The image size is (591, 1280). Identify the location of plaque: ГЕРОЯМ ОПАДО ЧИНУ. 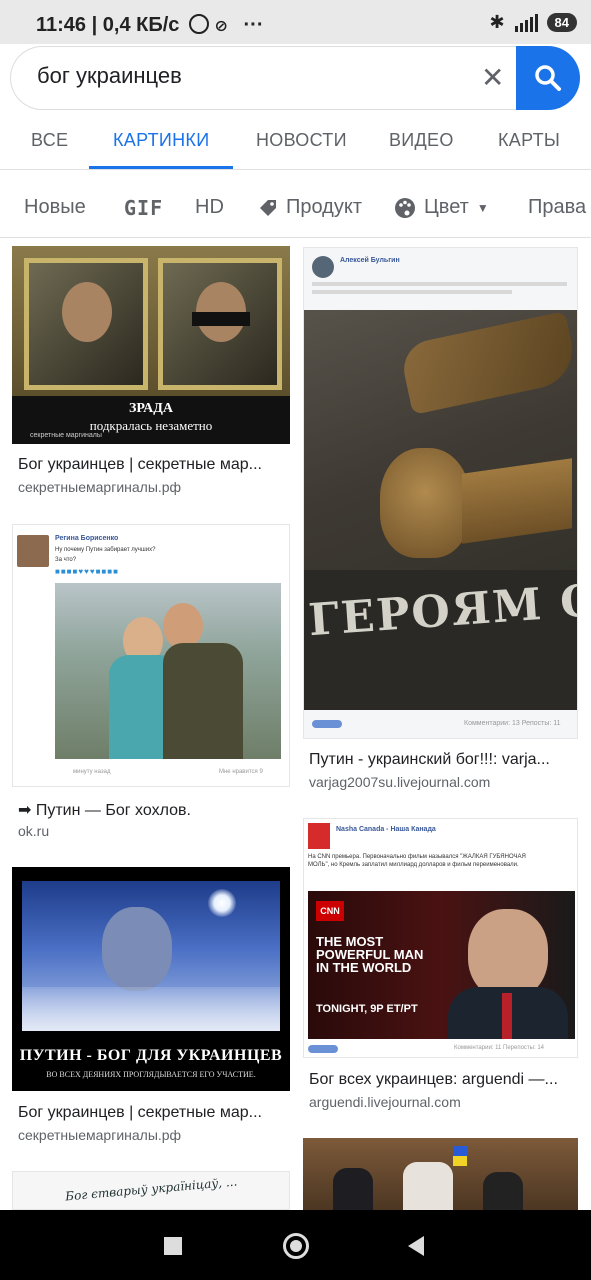
(440, 640).